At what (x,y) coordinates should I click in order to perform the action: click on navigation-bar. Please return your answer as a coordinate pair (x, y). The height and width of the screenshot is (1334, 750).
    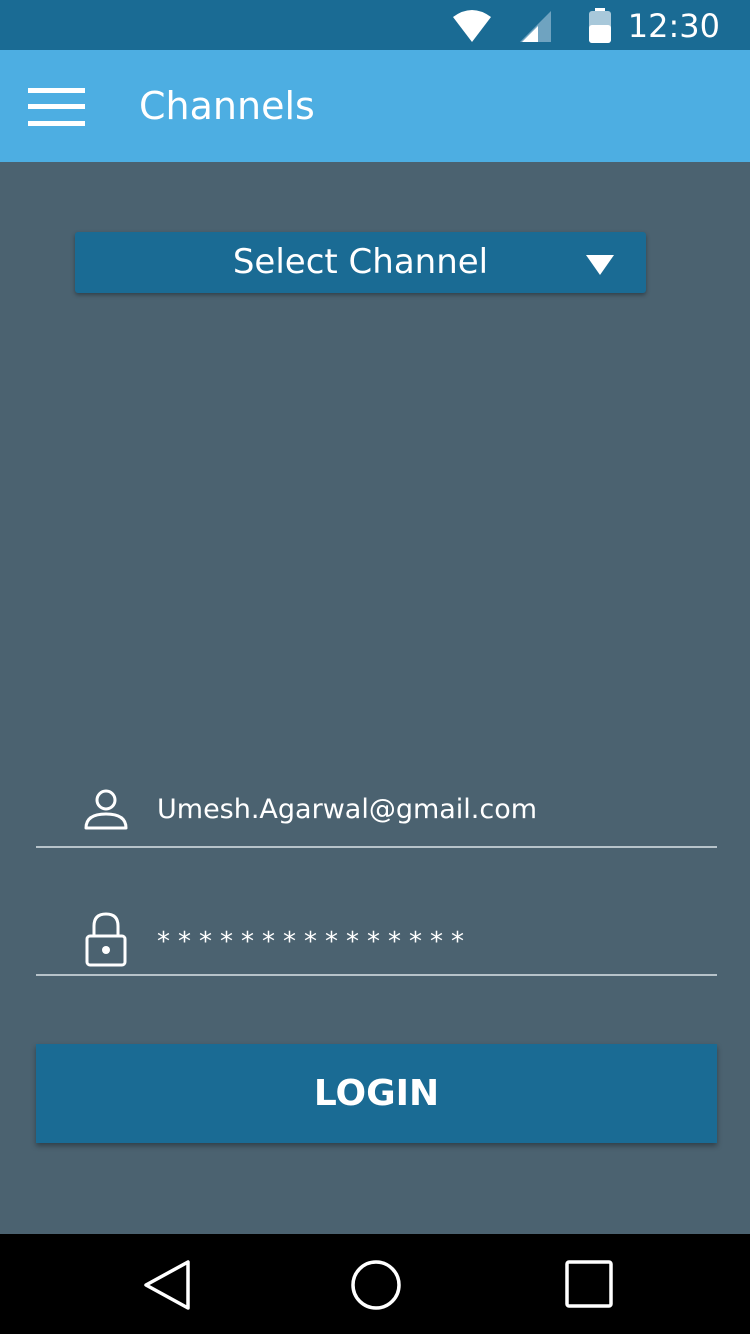
    Looking at the image, I should click on (375, 1284).